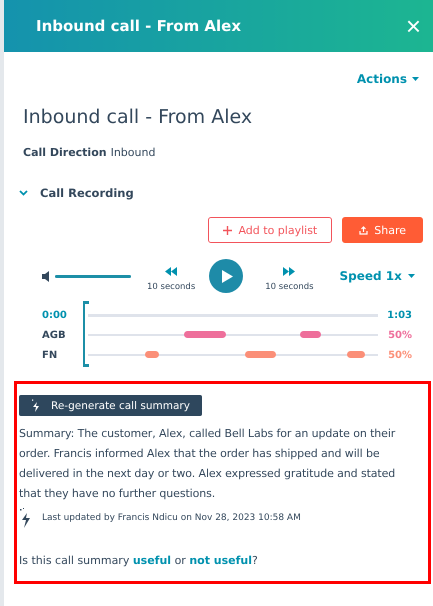  Describe the element at coordinates (86, 334) in the screenshot. I see `playhead` at that location.